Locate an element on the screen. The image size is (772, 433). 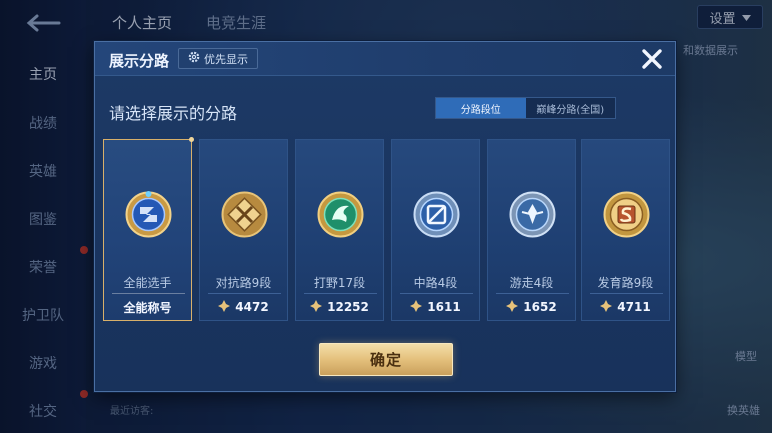
close-icon is located at coordinates (652, 59).